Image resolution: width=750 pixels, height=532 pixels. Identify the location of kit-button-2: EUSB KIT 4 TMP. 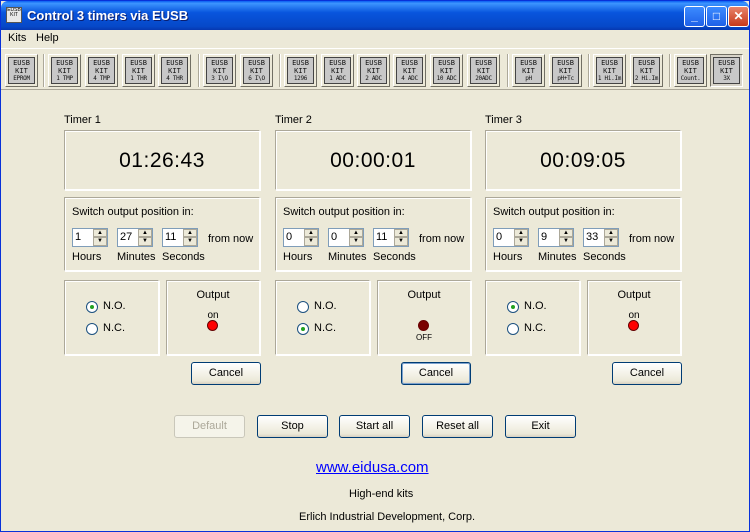
(101, 70).